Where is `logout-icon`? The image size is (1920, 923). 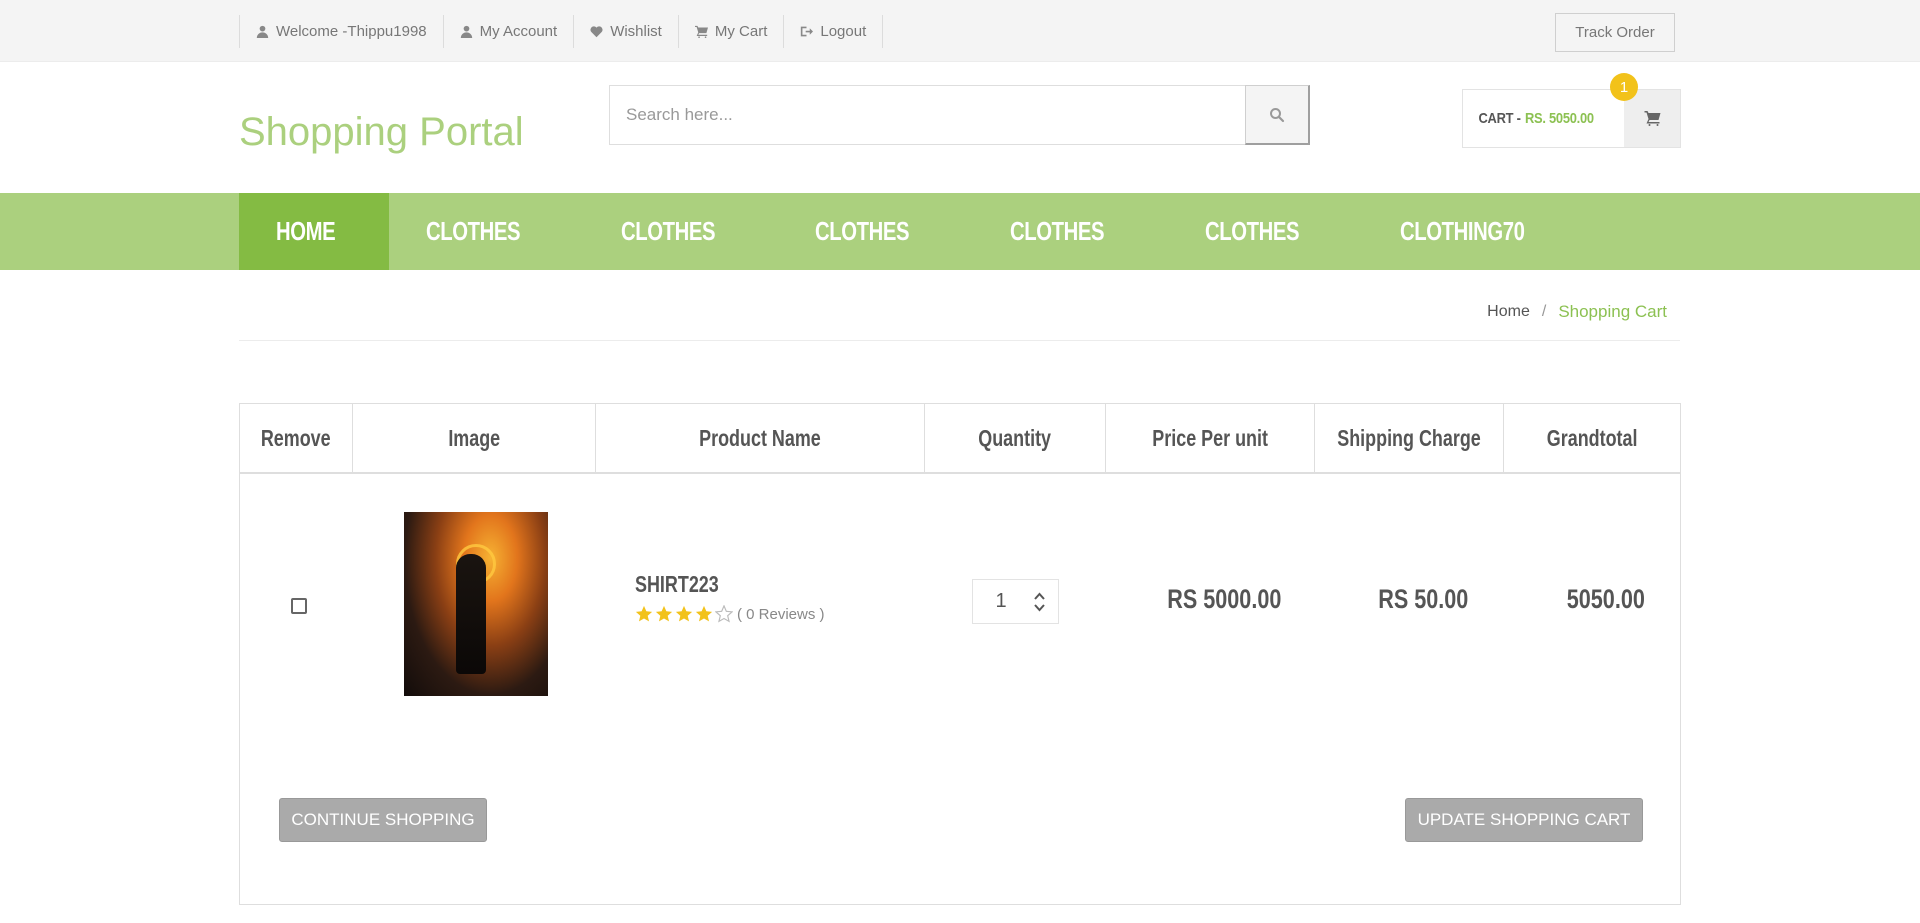 logout-icon is located at coordinates (807, 31).